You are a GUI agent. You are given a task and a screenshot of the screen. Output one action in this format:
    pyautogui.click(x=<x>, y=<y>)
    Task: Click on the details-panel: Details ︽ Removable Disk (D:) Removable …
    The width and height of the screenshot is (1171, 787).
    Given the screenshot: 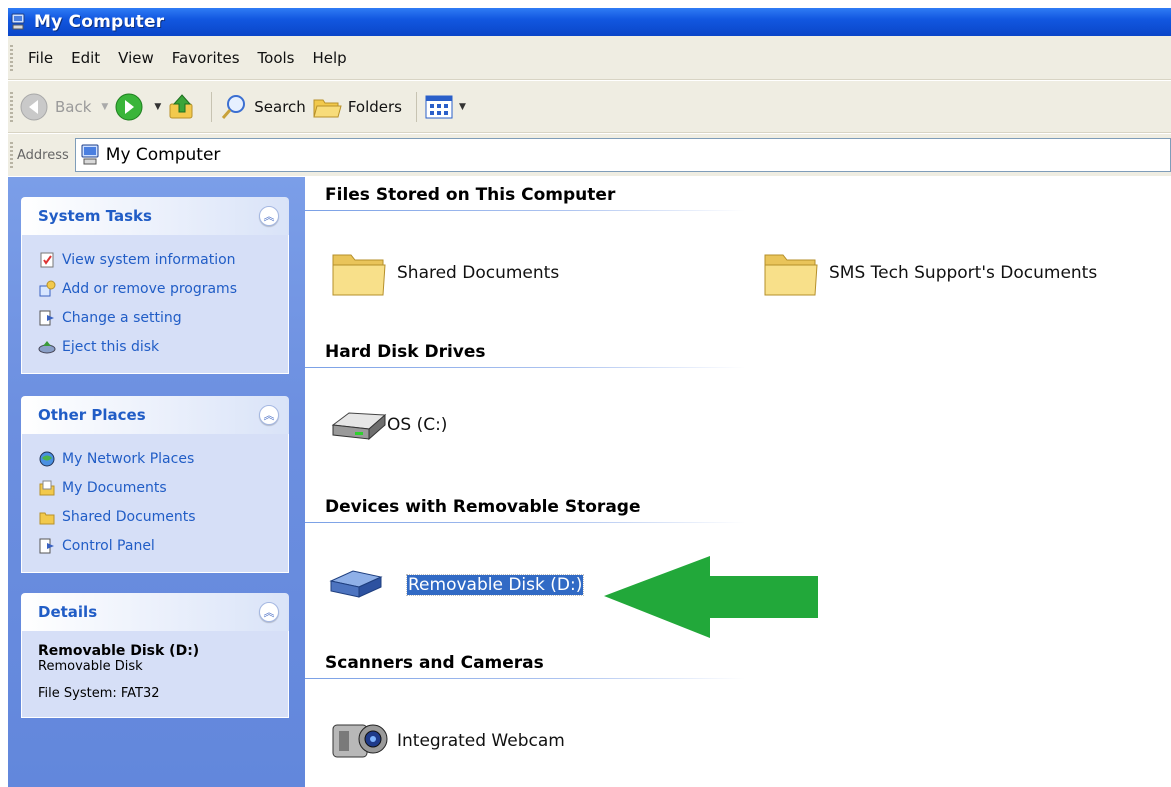 What is the action you would take?
    pyautogui.click(x=155, y=655)
    